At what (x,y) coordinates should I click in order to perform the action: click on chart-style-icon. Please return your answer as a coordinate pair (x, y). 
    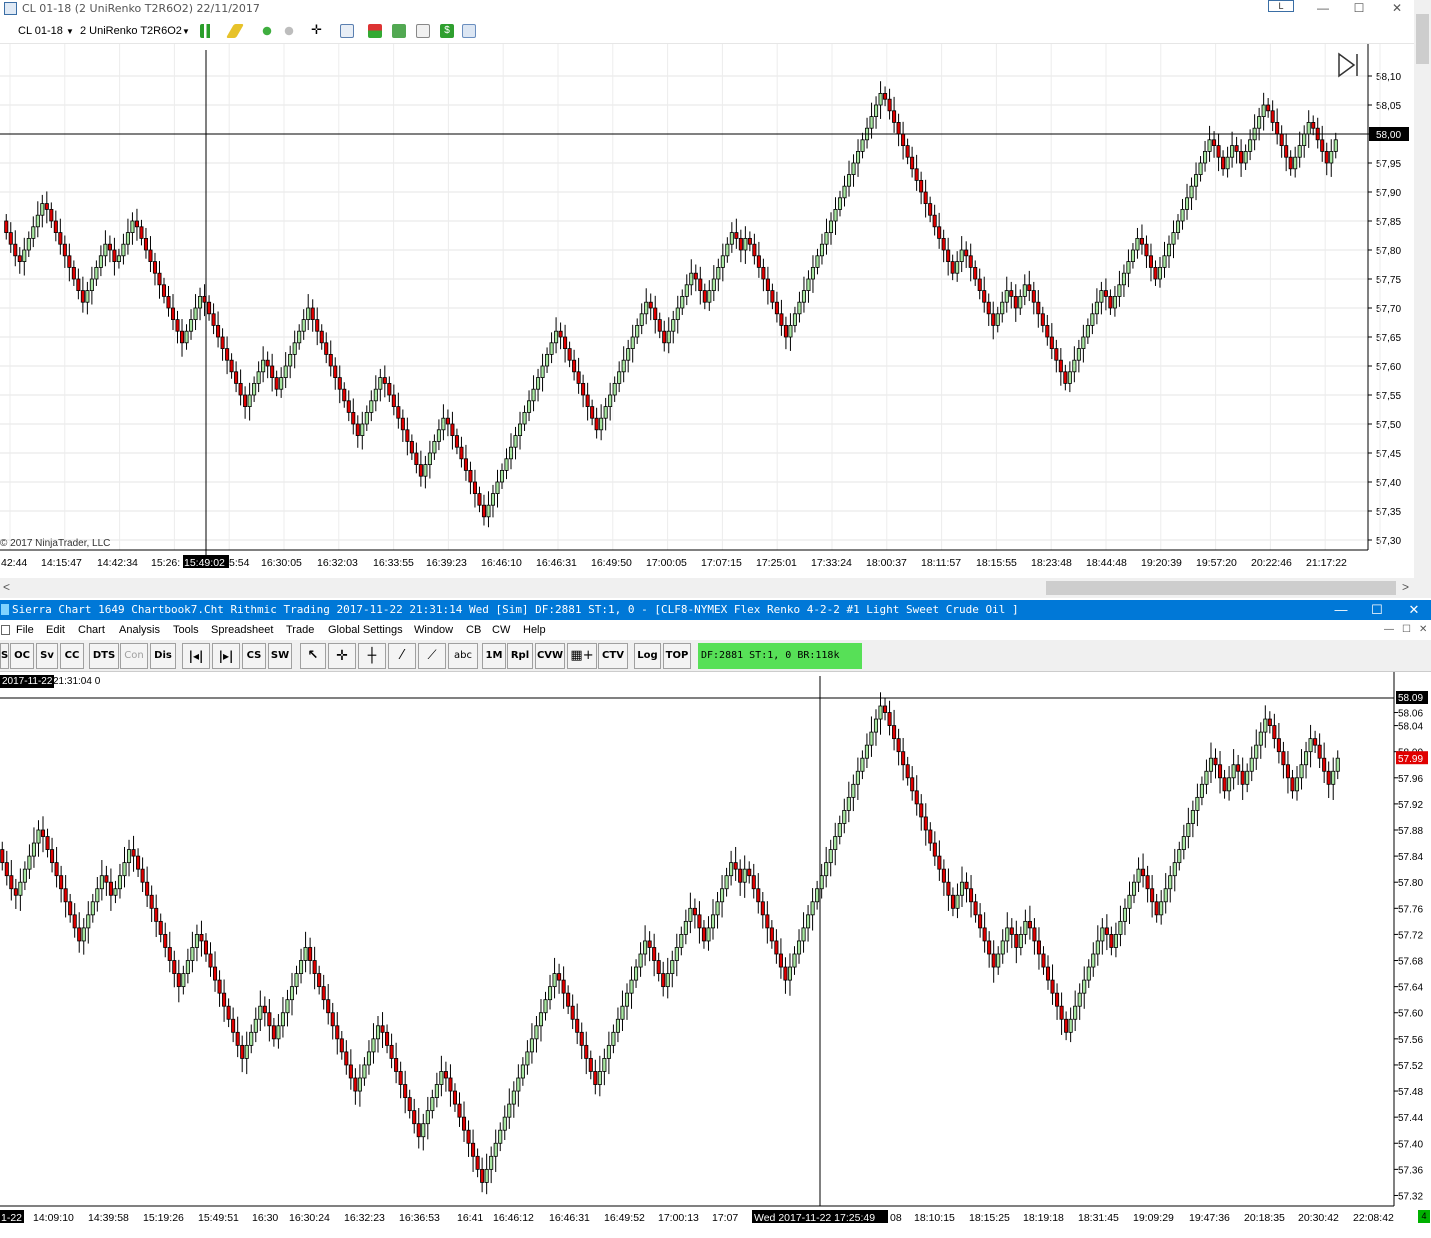
    Looking at the image, I should click on (207, 31).